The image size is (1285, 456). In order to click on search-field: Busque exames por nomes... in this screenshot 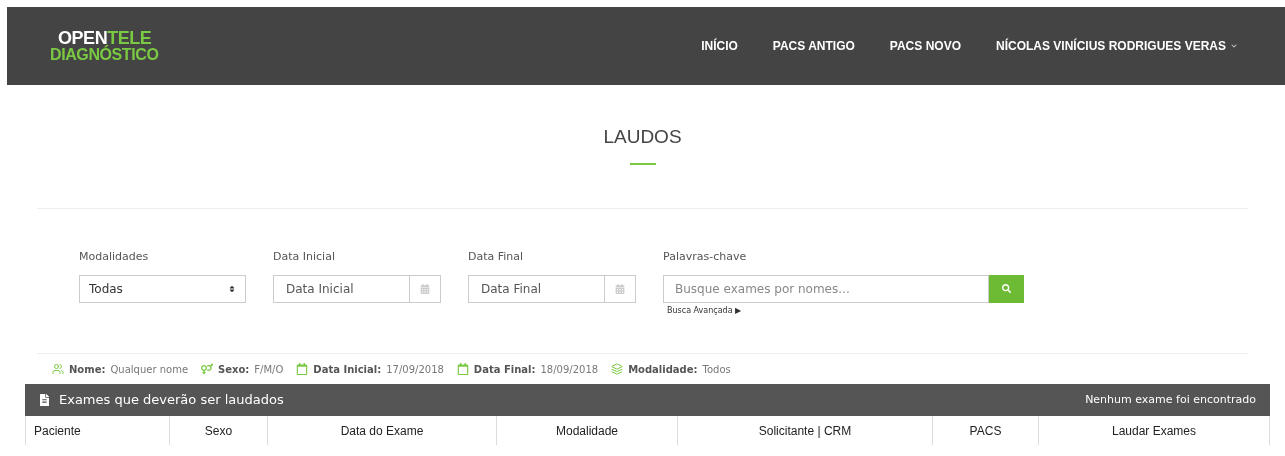, I will do `click(826, 288)`.